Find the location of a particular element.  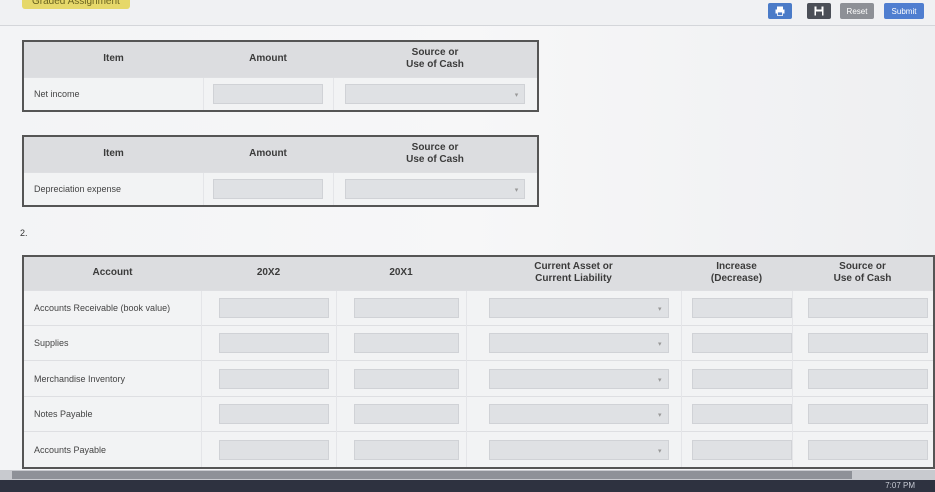

section-2-label: 2. is located at coordinates (24, 233).